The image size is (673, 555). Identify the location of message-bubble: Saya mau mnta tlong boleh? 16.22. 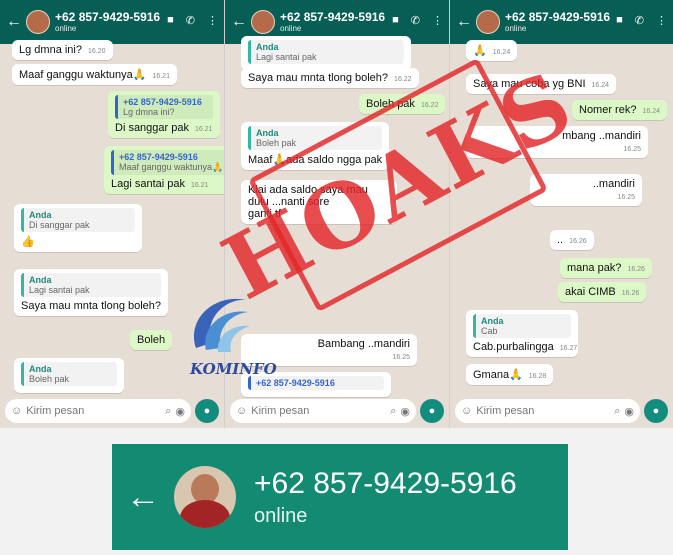
(330, 78).